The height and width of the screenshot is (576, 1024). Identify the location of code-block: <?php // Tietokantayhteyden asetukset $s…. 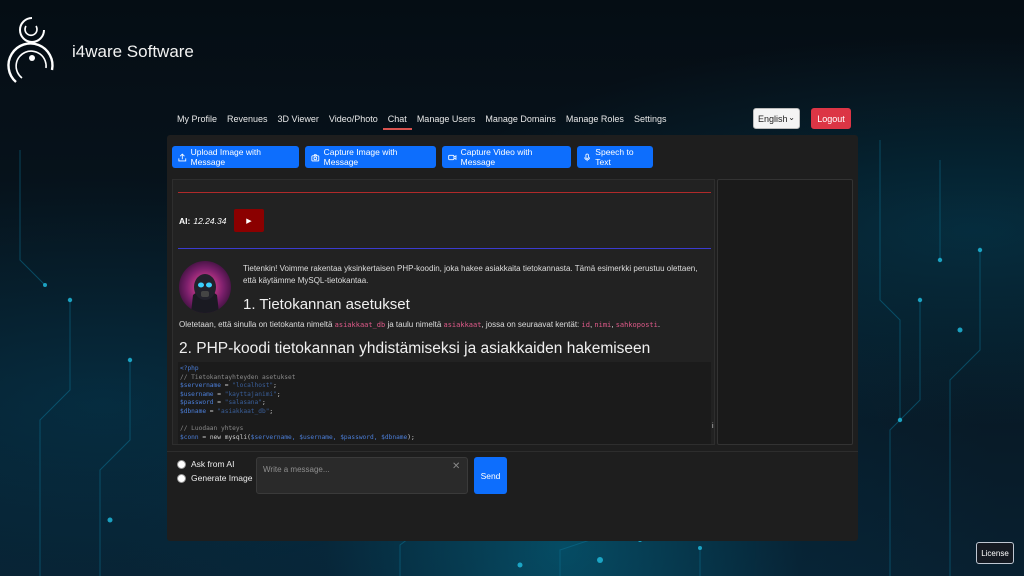
(444, 403).